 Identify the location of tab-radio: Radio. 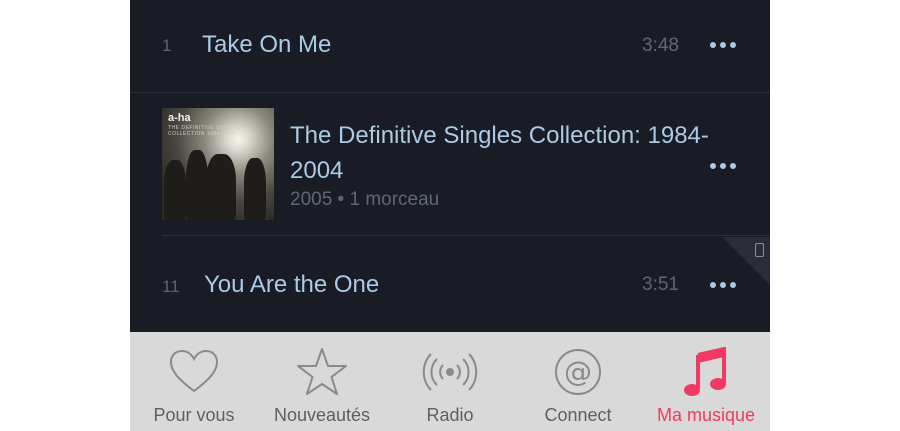
(450, 381).